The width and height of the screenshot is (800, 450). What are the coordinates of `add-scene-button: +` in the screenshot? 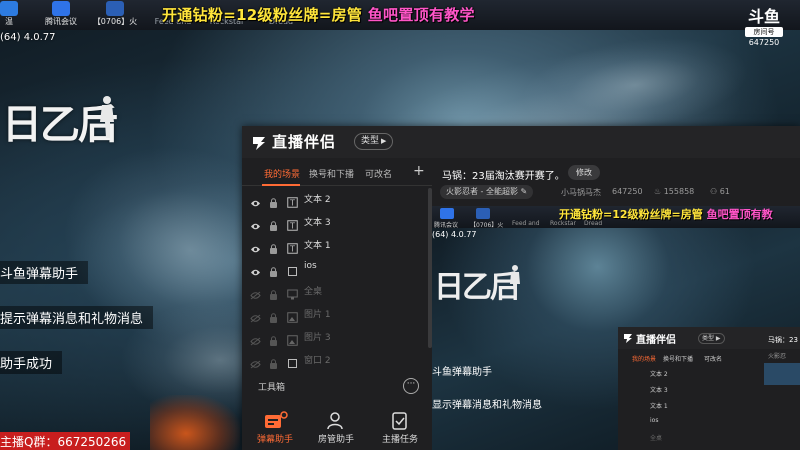 It's located at (419, 171).